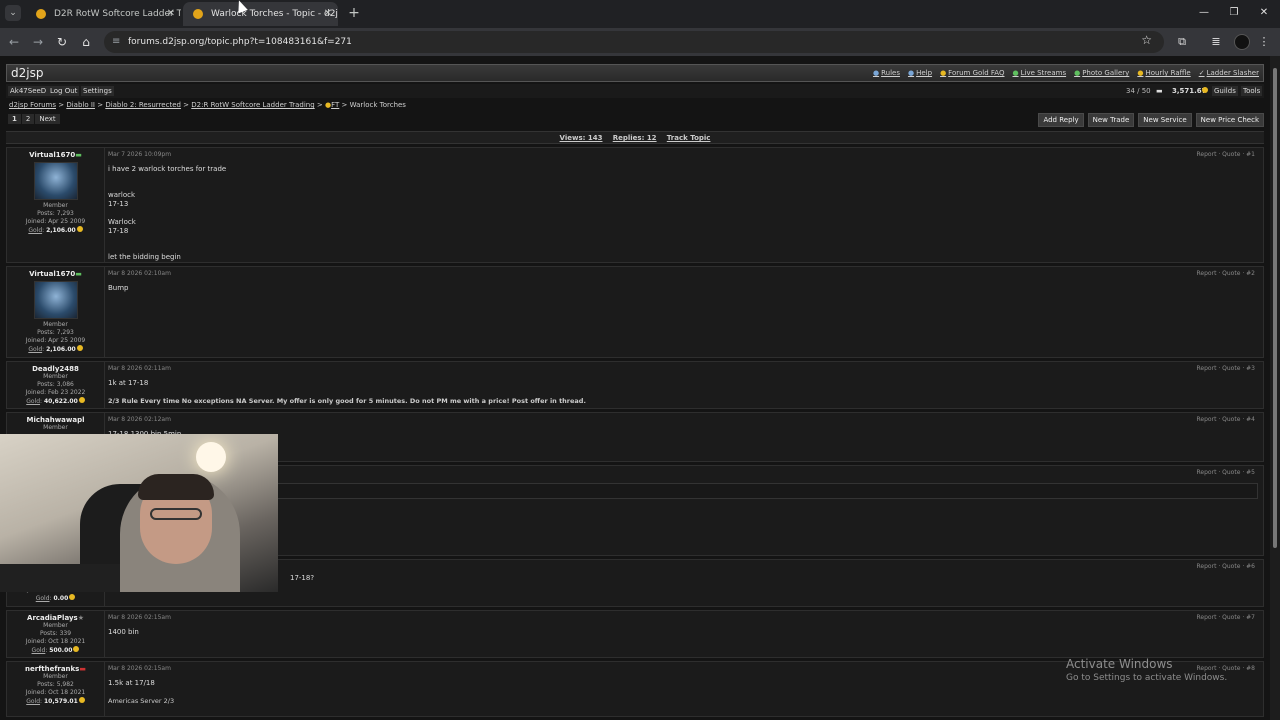 This screenshot has height=720, width=1280. Describe the element at coordinates (55, 420) in the screenshot. I see `username: Michahwawapl` at that location.